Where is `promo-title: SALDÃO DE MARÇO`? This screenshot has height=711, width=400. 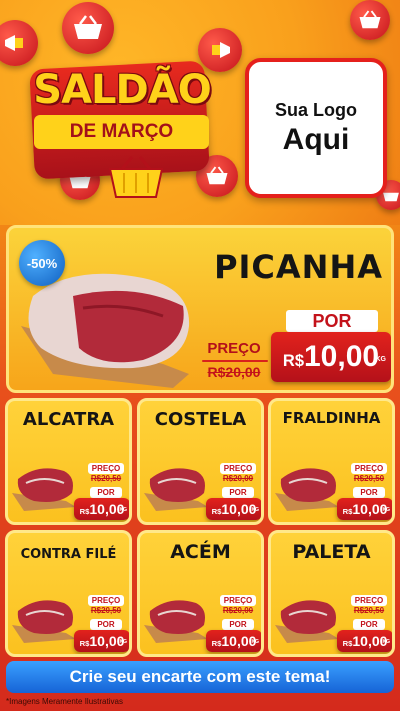 promo-title: SALDÃO DE MARÇO is located at coordinates (122, 130).